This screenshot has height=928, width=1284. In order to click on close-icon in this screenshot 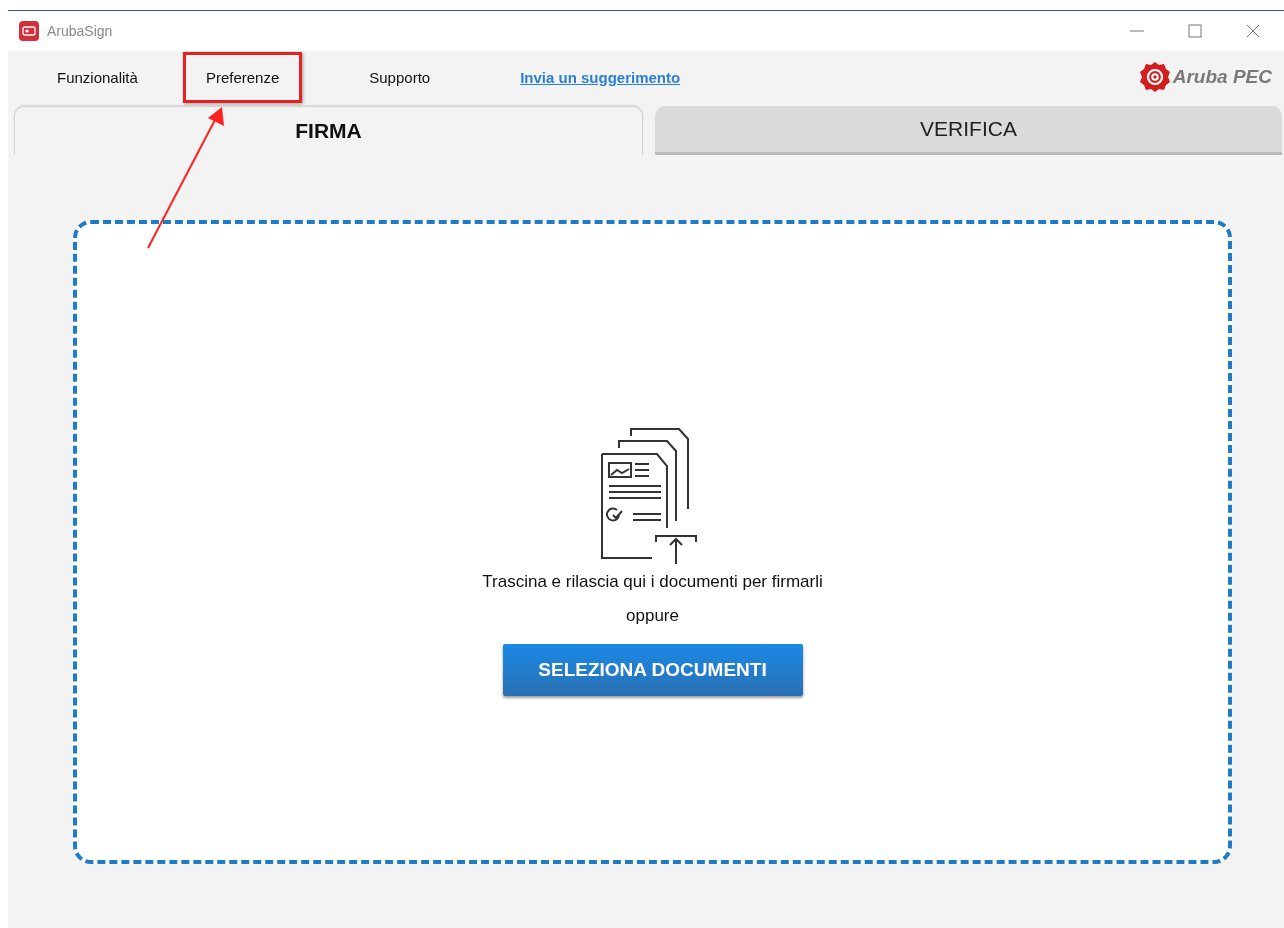, I will do `click(1253, 31)`.